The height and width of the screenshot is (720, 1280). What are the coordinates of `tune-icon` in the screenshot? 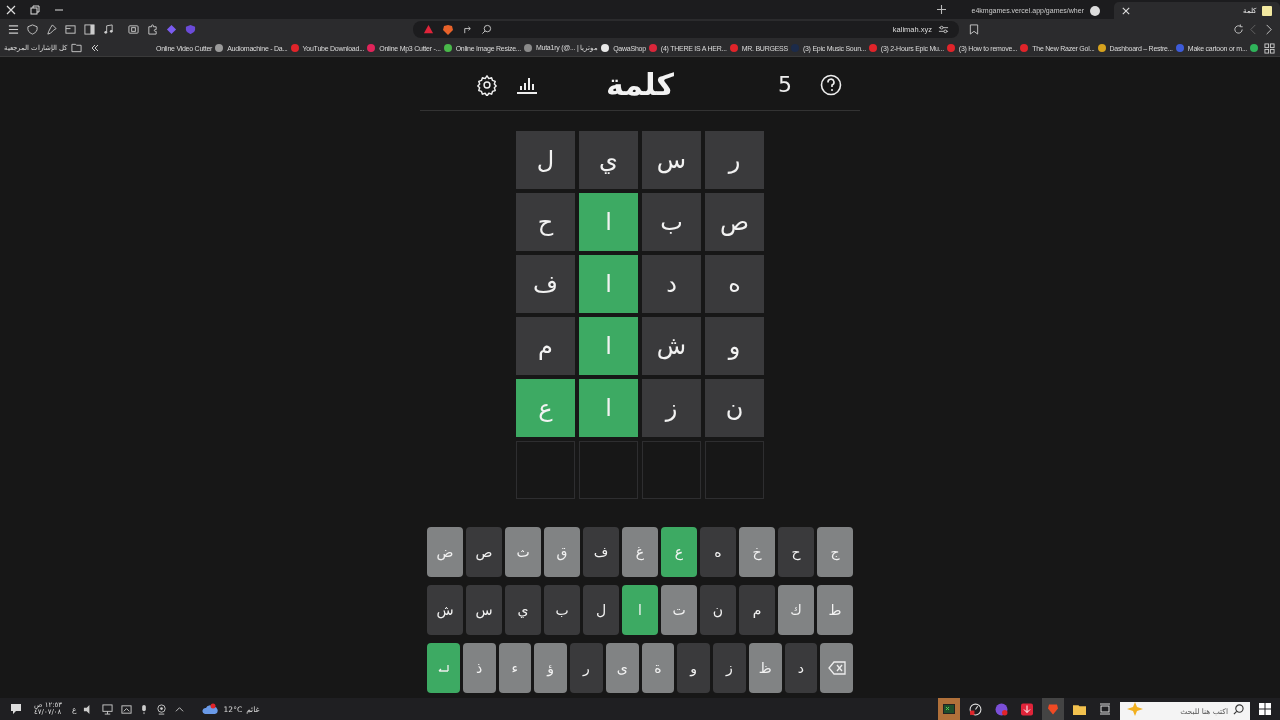 It's located at (943, 29).